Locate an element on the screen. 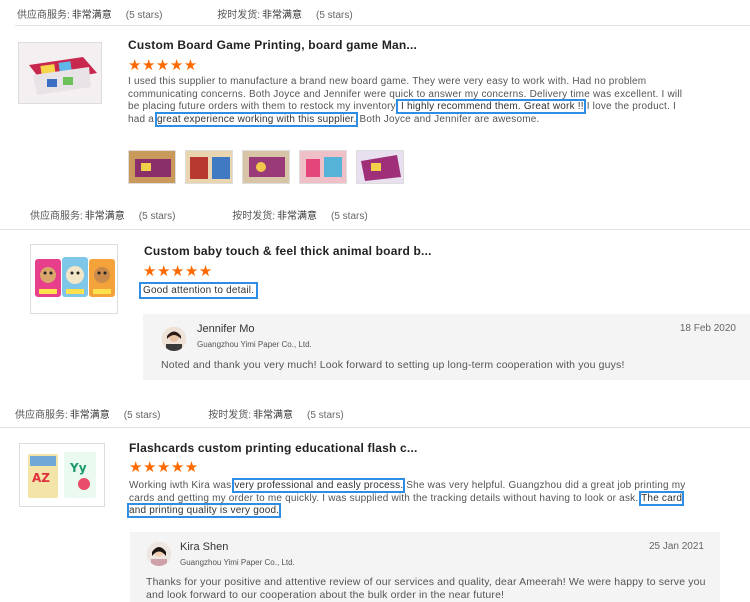  rating-summary-2: 供应商服务: 非常满意 (5 stars) 按时发货: 非常满意 (5 stars) is located at coordinates (199, 214).